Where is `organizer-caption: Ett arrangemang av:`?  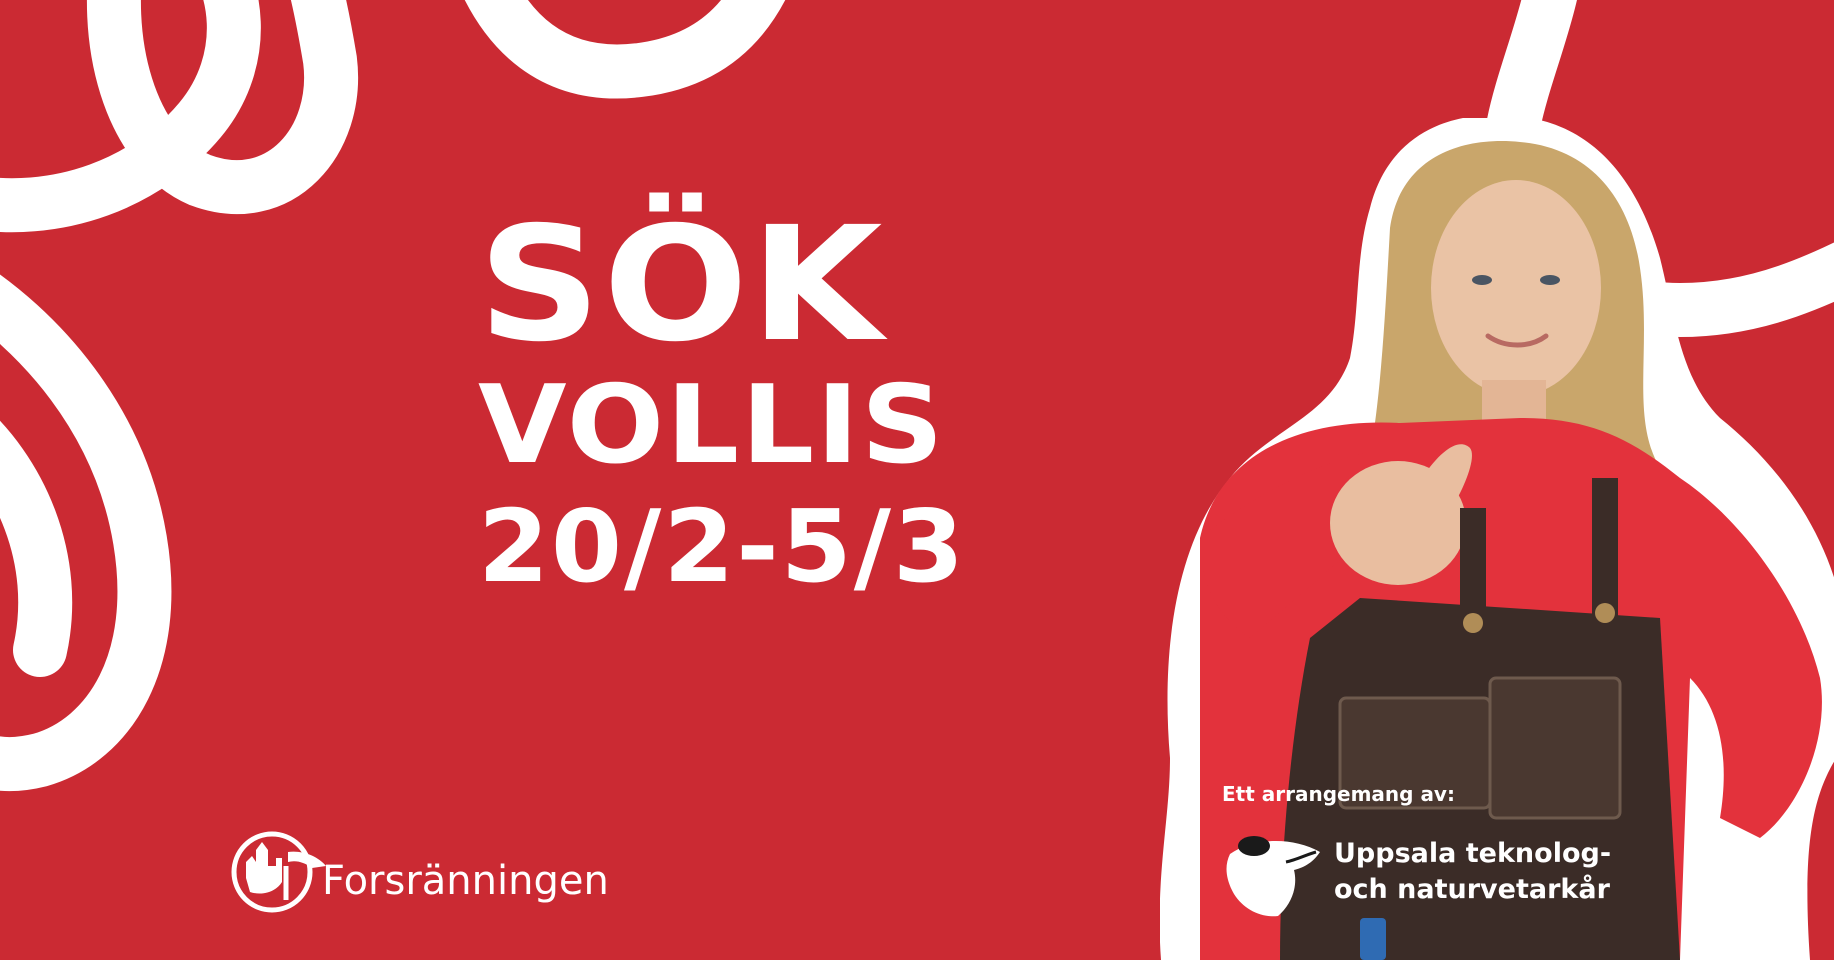 organizer-caption: Ett arrangemang av: is located at coordinates (1338, 794).